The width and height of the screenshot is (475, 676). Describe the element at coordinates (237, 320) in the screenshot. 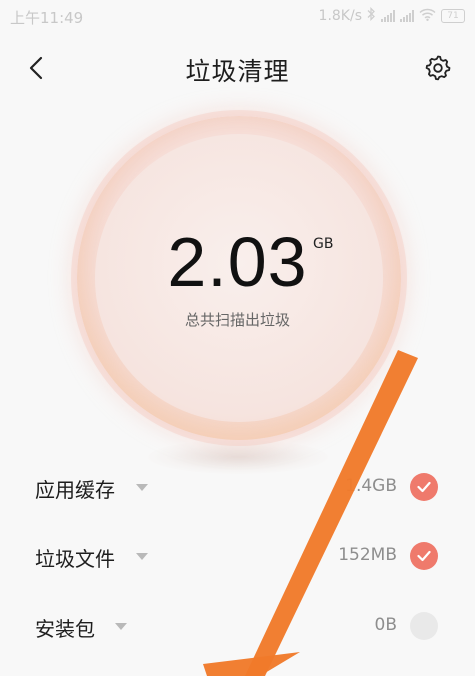

I see `scan-caption: 总共扫描出垃圾` at that location.